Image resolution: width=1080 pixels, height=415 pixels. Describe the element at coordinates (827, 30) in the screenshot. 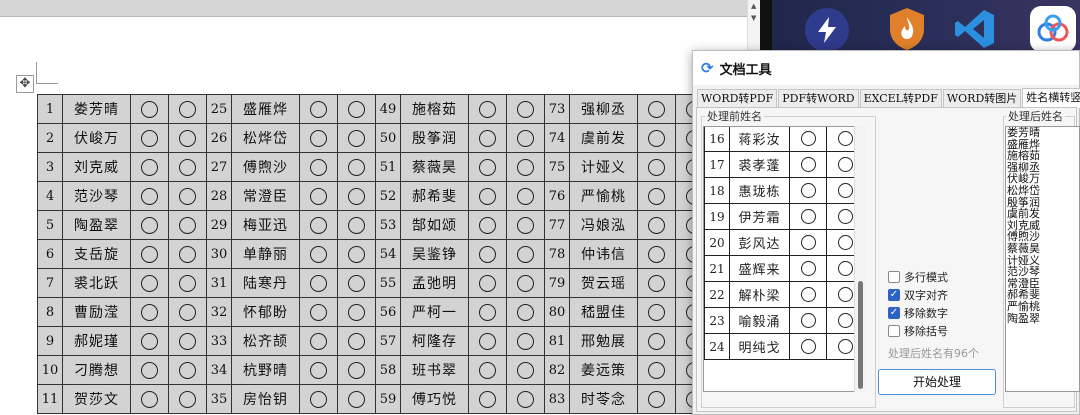

I see `lightning-icon` at that location.